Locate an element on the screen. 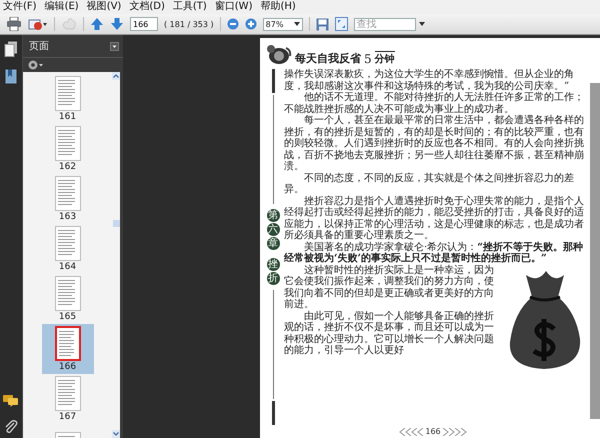  page-number: 166 is located at coordinates (433, 431).